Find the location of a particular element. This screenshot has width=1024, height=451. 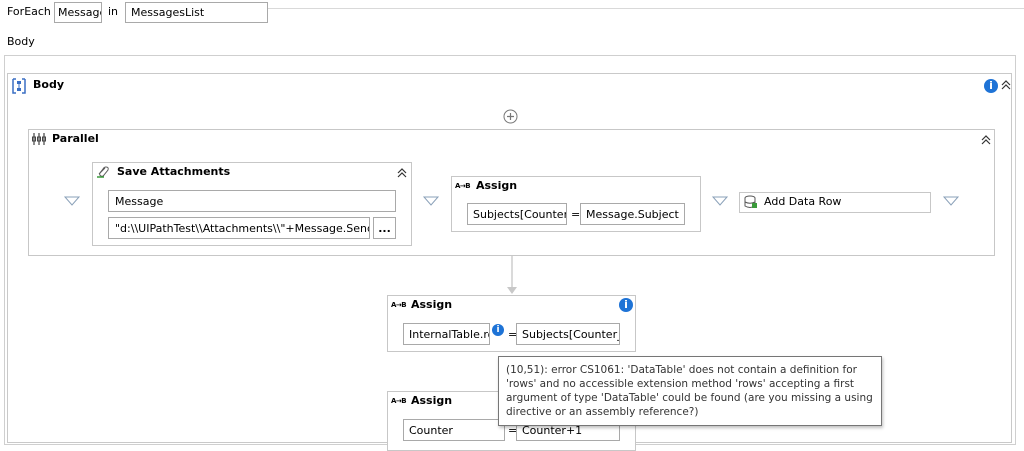

assign-2-to-field: InternalTable.ro is located at coordinates (446, 334).